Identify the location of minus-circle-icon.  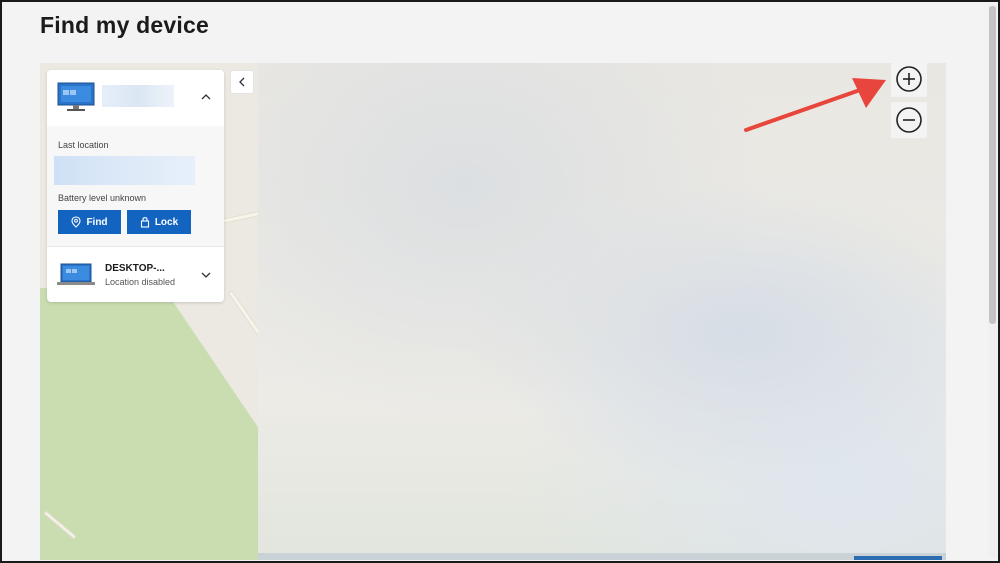
(909, 120).